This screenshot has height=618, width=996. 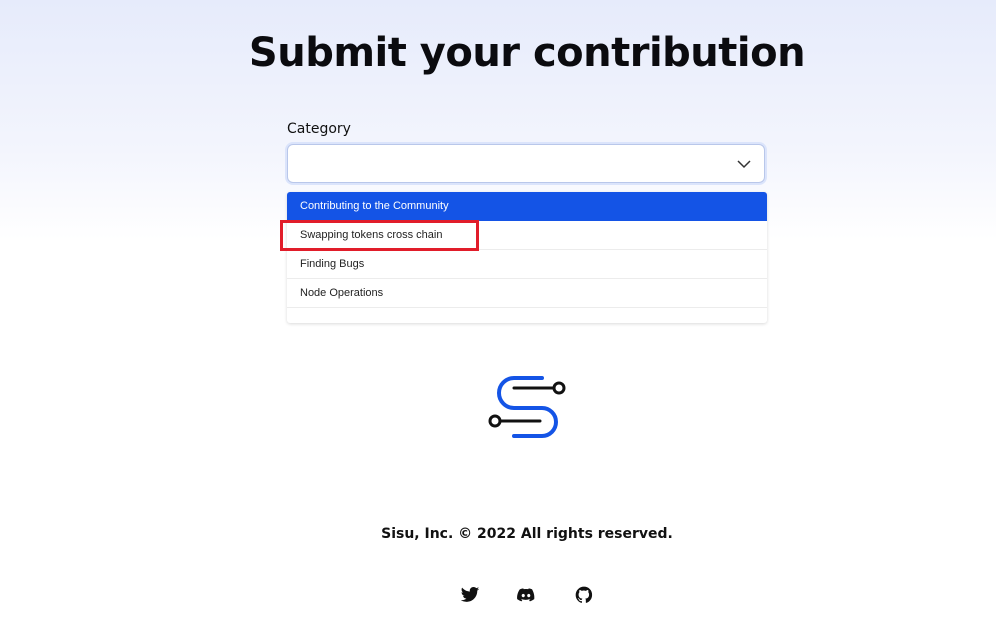 What do you see at coordinates (527, 407) in the screenshot?
I see `sisu-logo-icon` at bounding box center [527, 407].